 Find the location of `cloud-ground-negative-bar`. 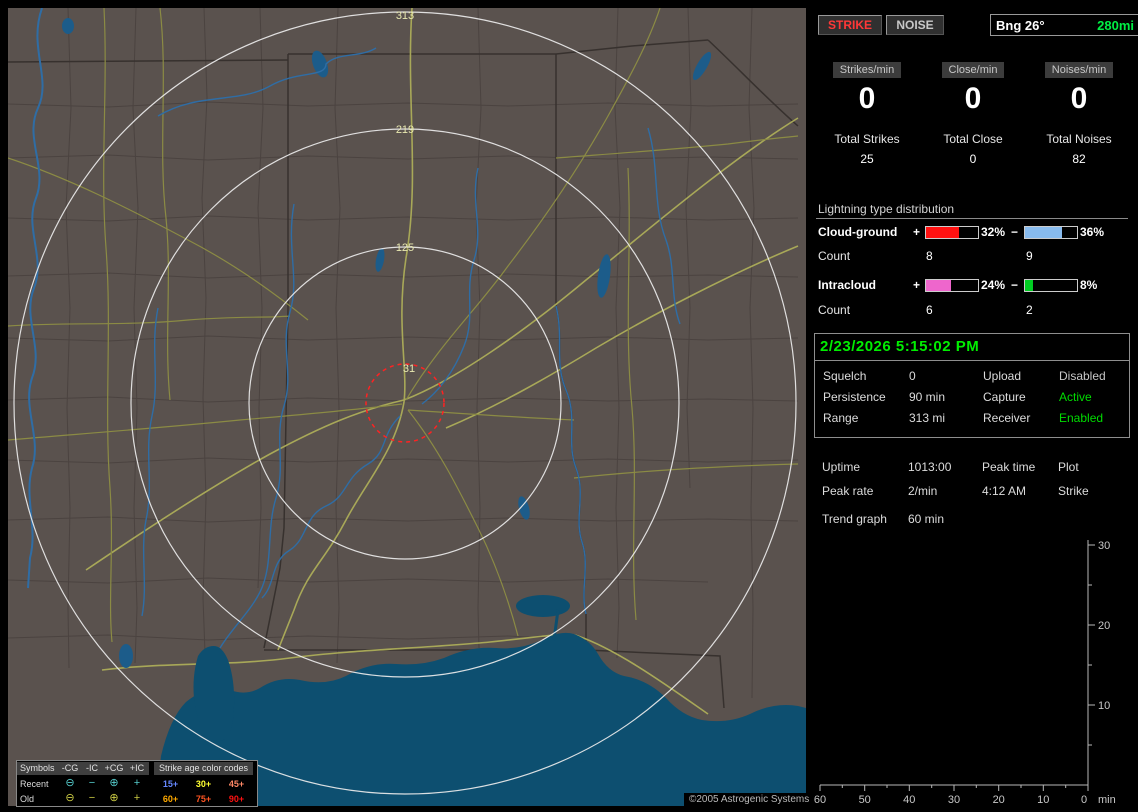

cloud-ground-negative-bar is located at coordinates (1051, 232).